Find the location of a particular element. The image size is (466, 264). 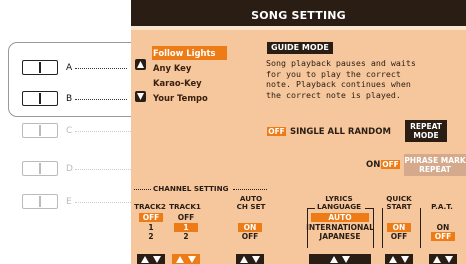

quick-start-value: ON is located at coordinates (399, 227).